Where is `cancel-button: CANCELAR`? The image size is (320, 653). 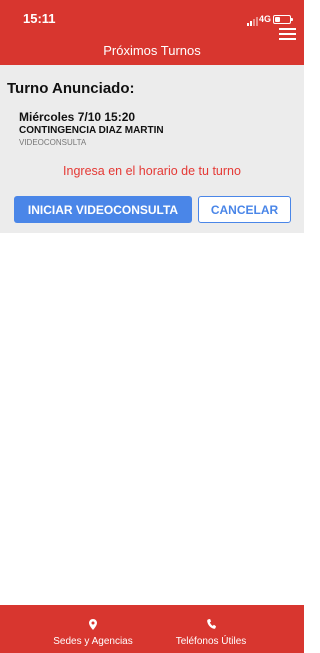
cancel-button: CANCELAR is located at coordinates (244, 209).